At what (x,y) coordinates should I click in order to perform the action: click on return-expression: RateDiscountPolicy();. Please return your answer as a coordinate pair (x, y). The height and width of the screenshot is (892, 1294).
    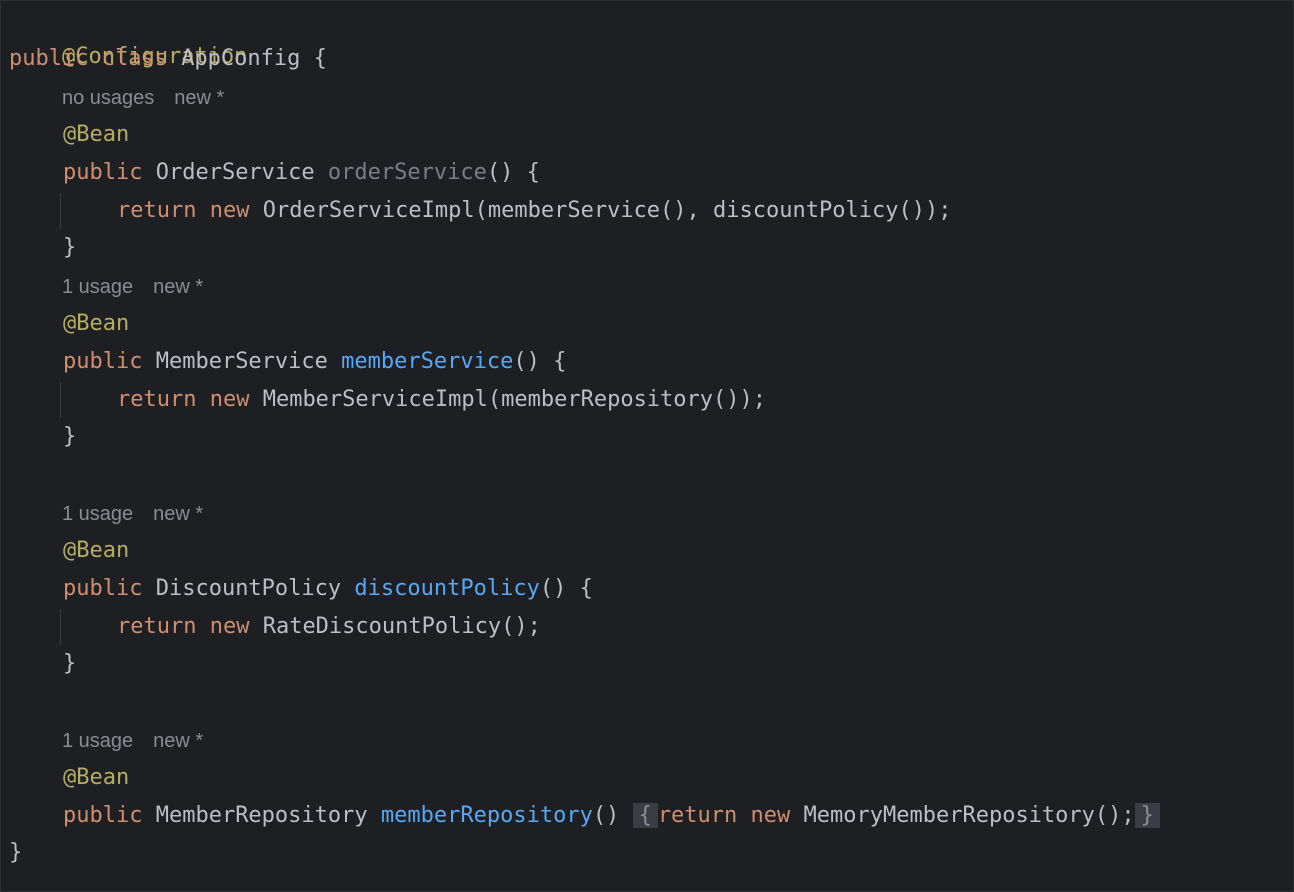
    Looking at the image, I should click on (401, 626).